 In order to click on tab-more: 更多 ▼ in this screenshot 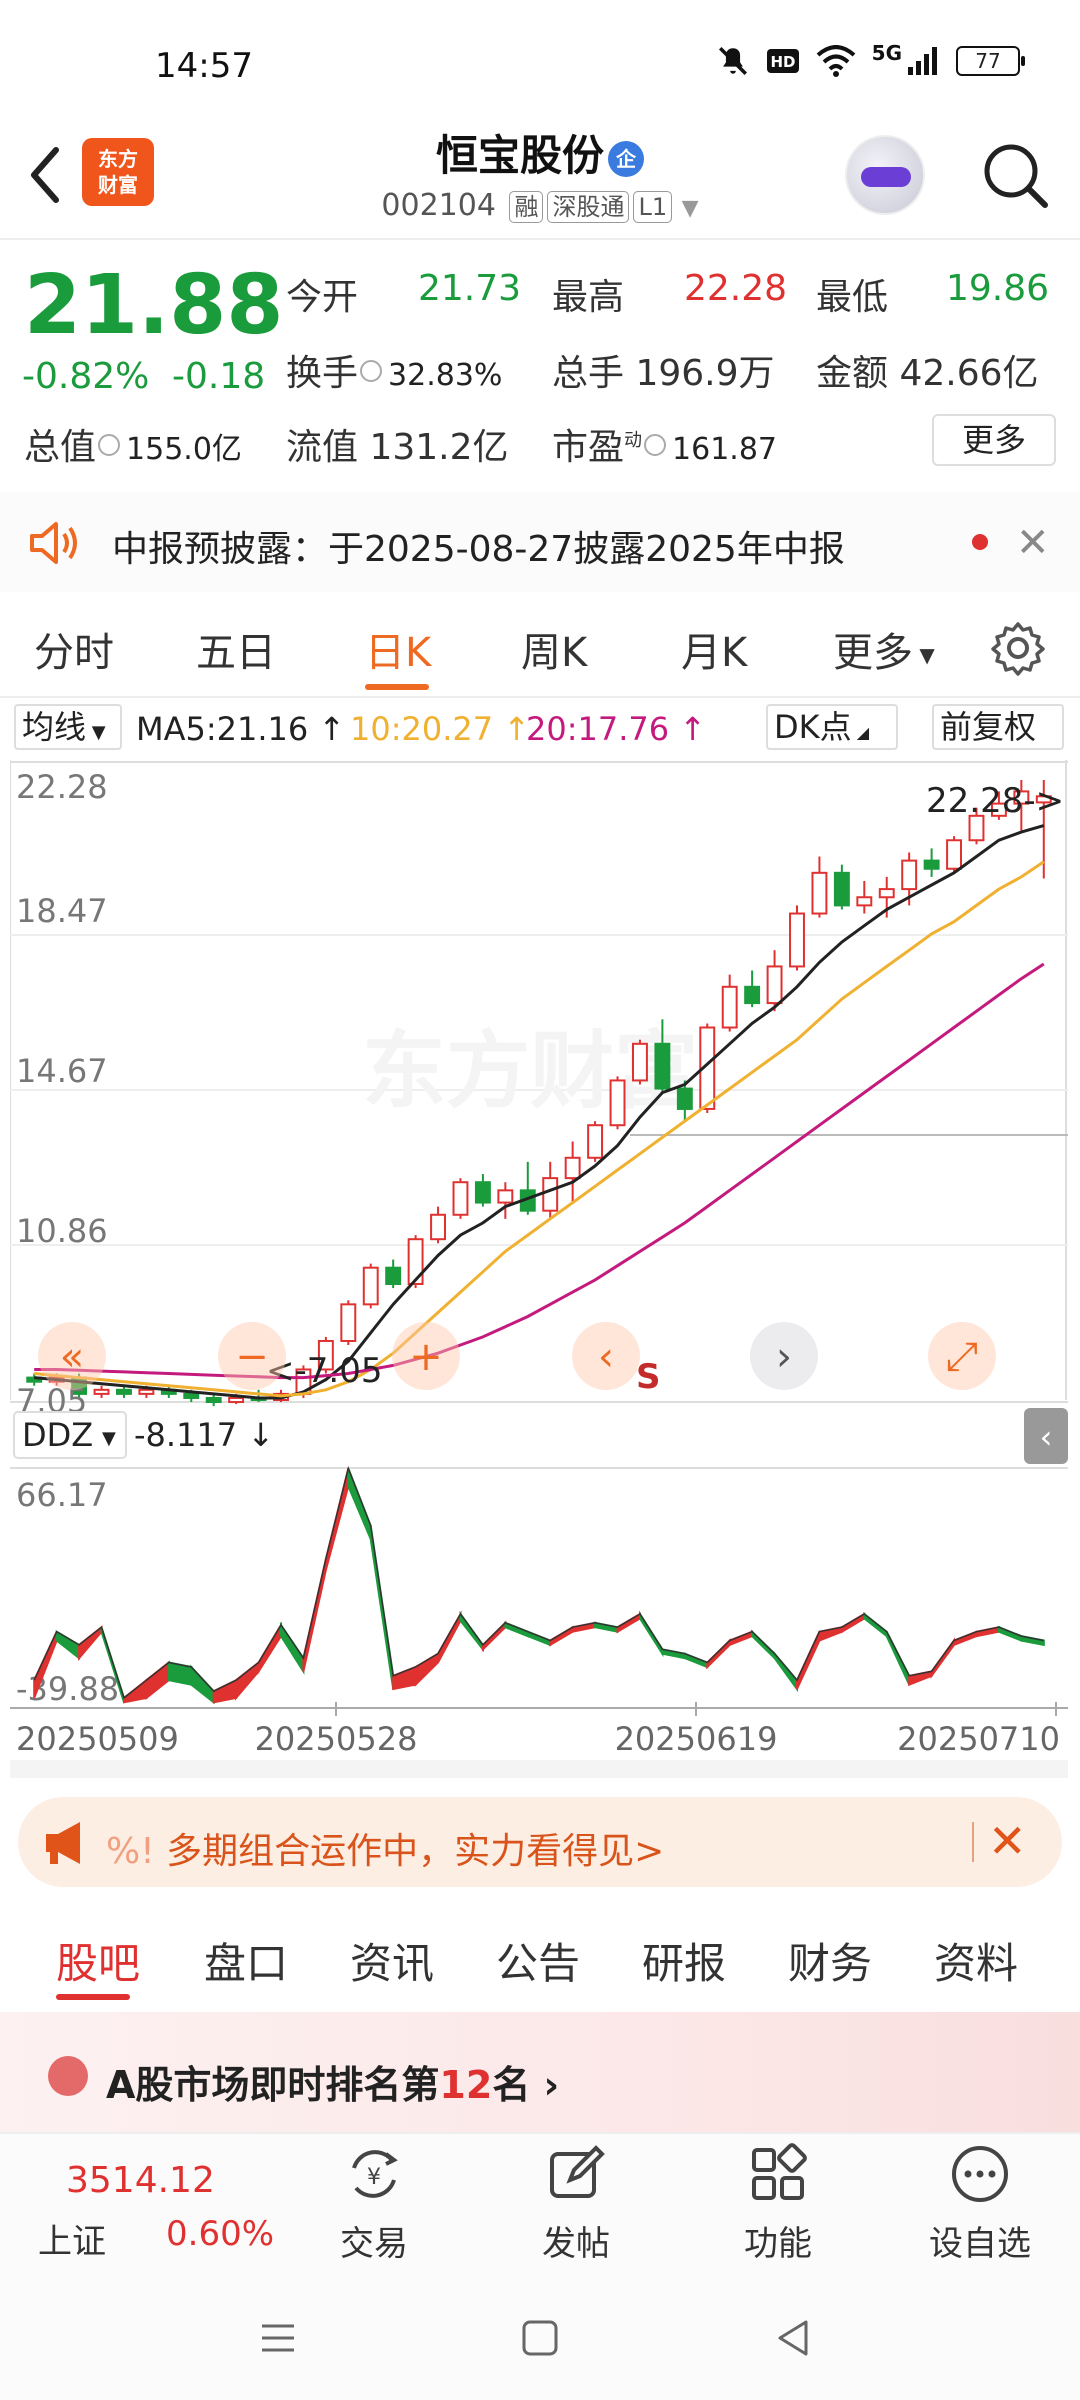, I will do `click(884, 649)`.